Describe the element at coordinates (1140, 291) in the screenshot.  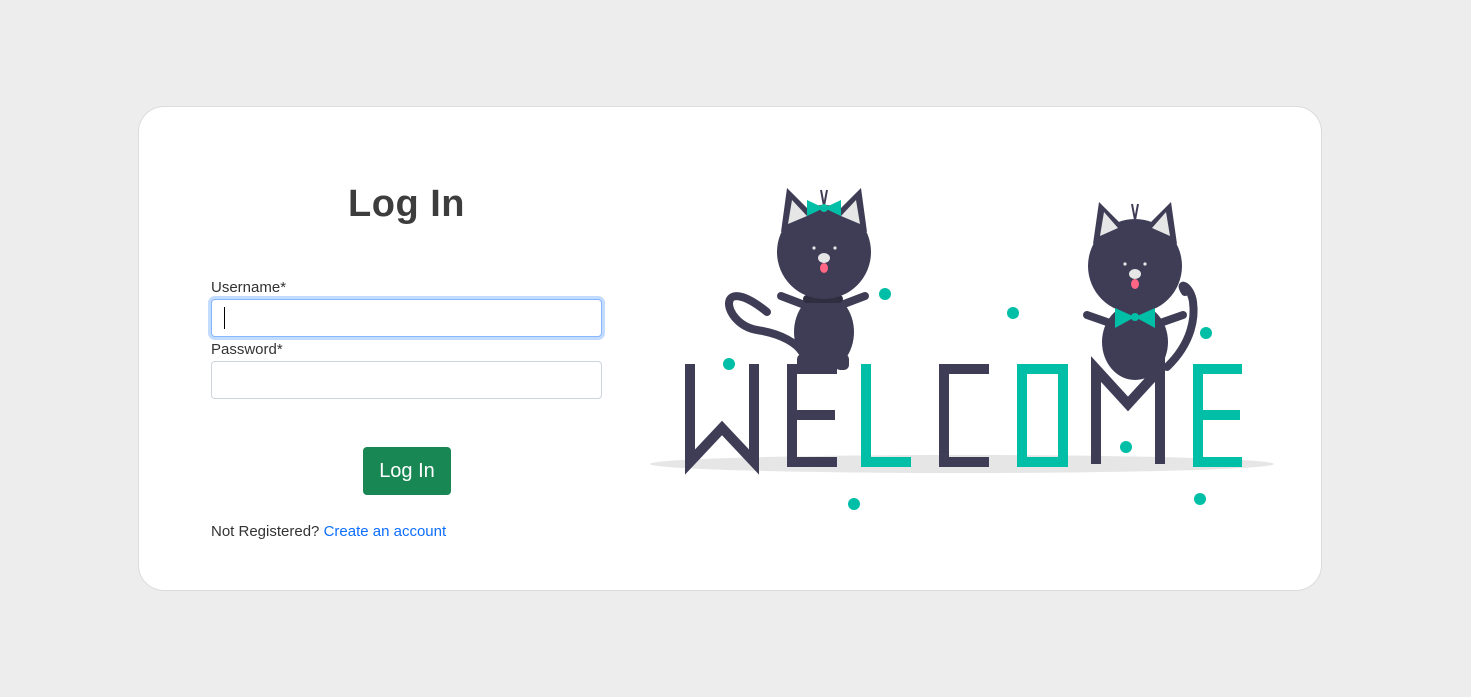
I see `right-cat` at that location.